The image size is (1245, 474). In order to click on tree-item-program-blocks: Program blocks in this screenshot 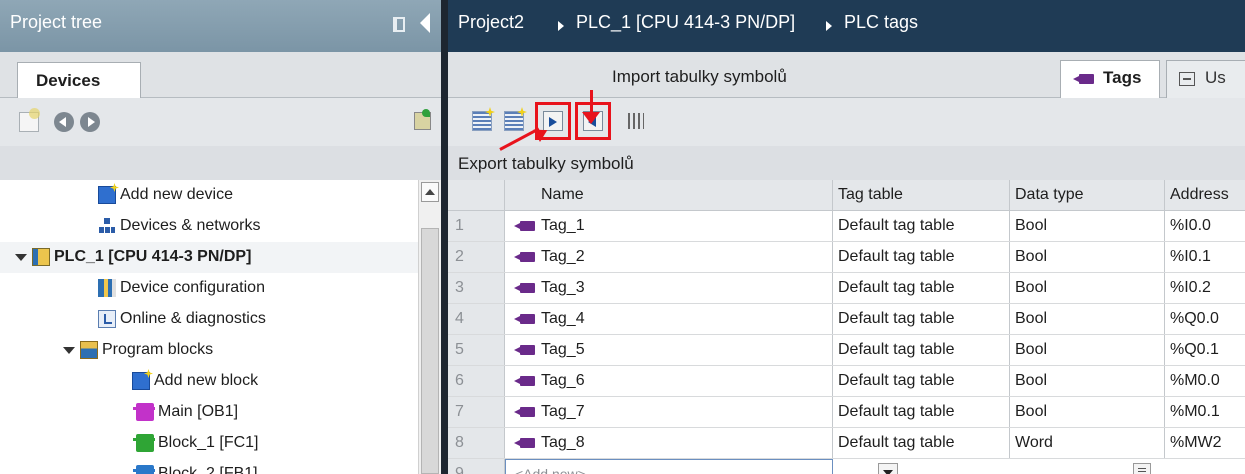, I will do `click(209, 350)`.